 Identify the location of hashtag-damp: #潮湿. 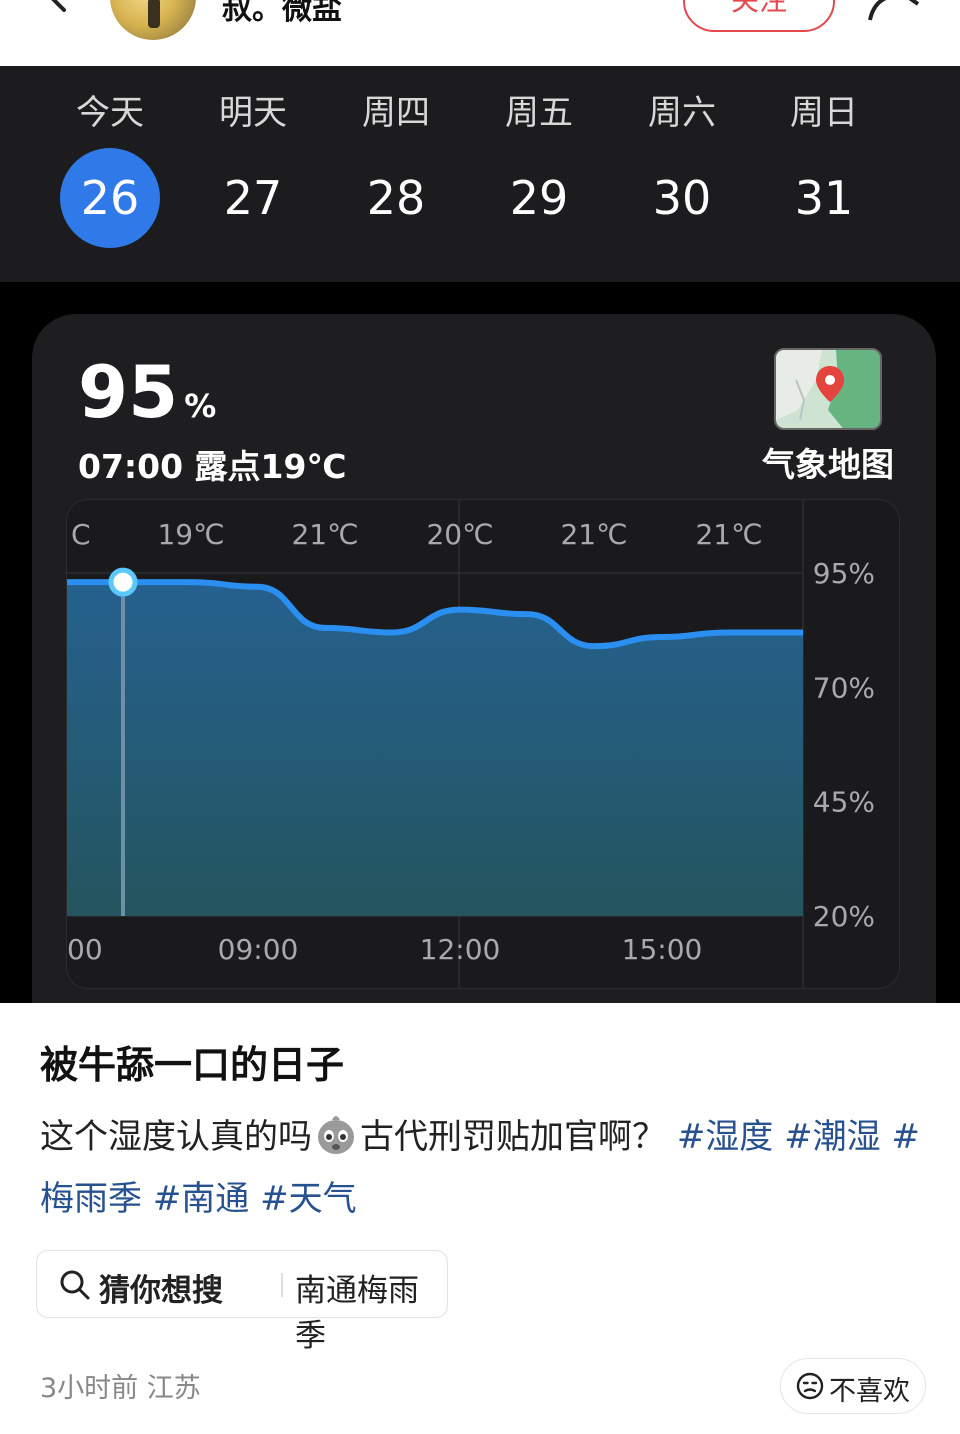
(832, 1137).